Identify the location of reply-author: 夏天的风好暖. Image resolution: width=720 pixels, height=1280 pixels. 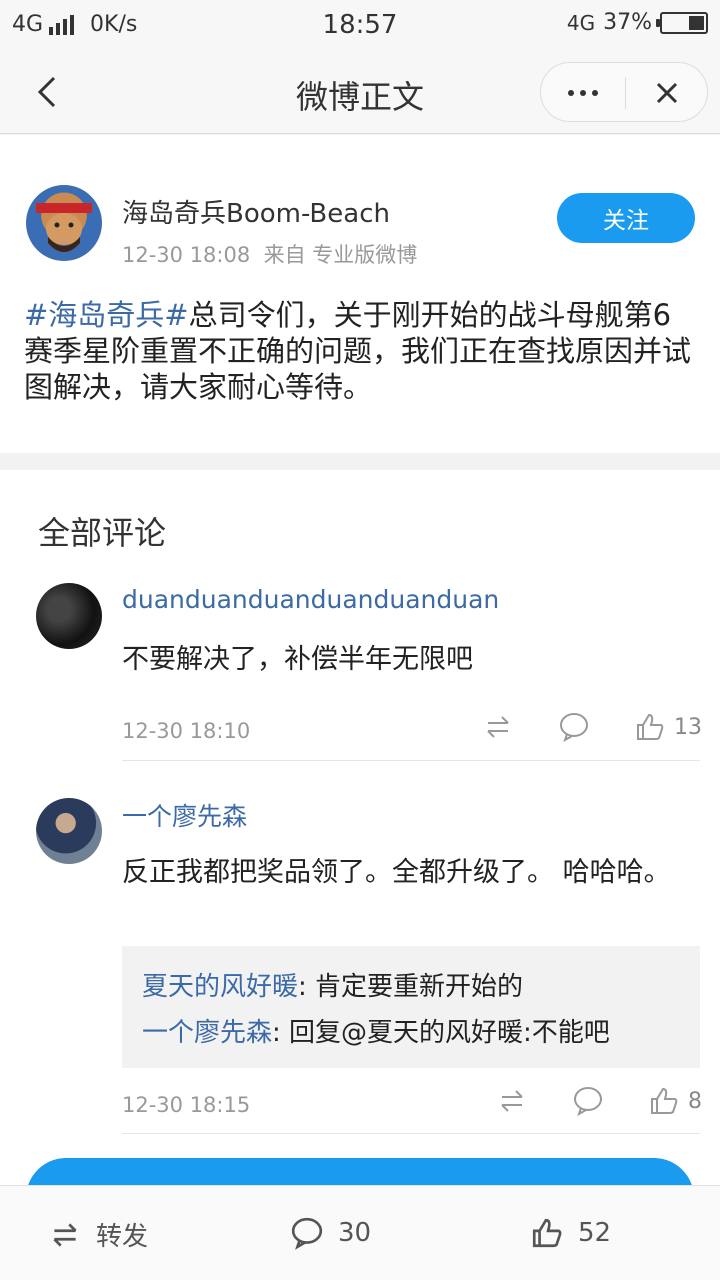
(220, 987).